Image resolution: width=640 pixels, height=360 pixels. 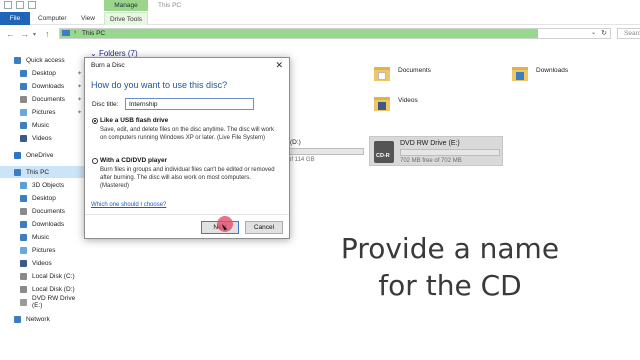 I want to click on usb-flash-option-title: Like a USB flash drive, so click(x=134, y=120).